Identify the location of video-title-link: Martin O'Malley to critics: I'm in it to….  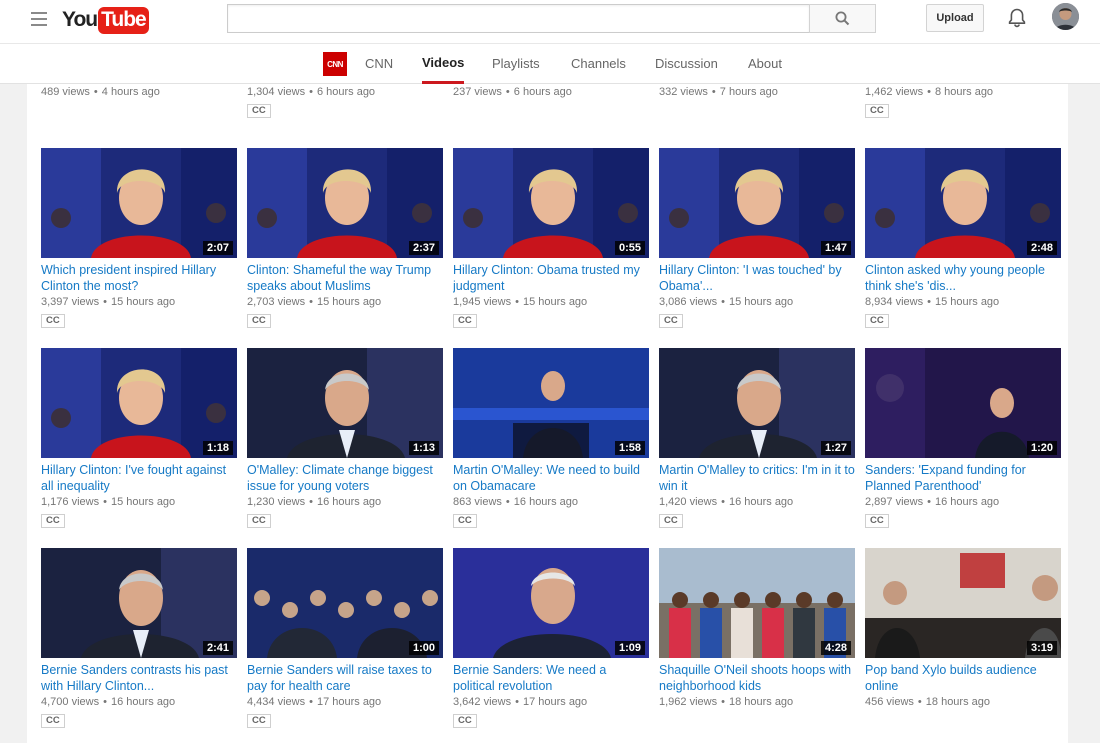
(757, 478).